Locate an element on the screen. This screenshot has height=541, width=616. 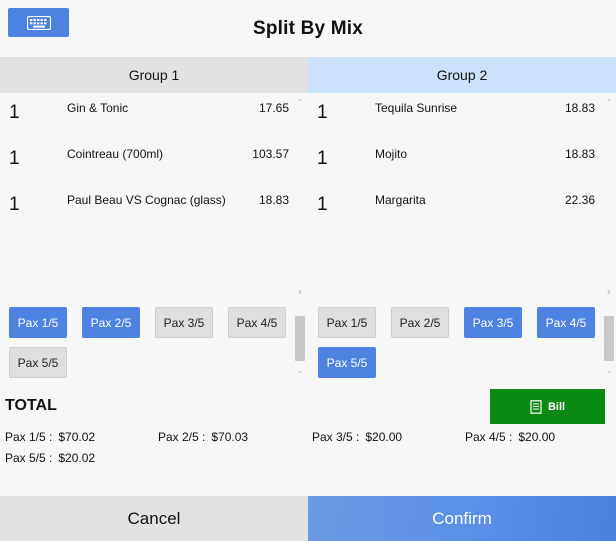
pax-total: Pax 1/5 : $70.02 is located at coordinates (50, 437).